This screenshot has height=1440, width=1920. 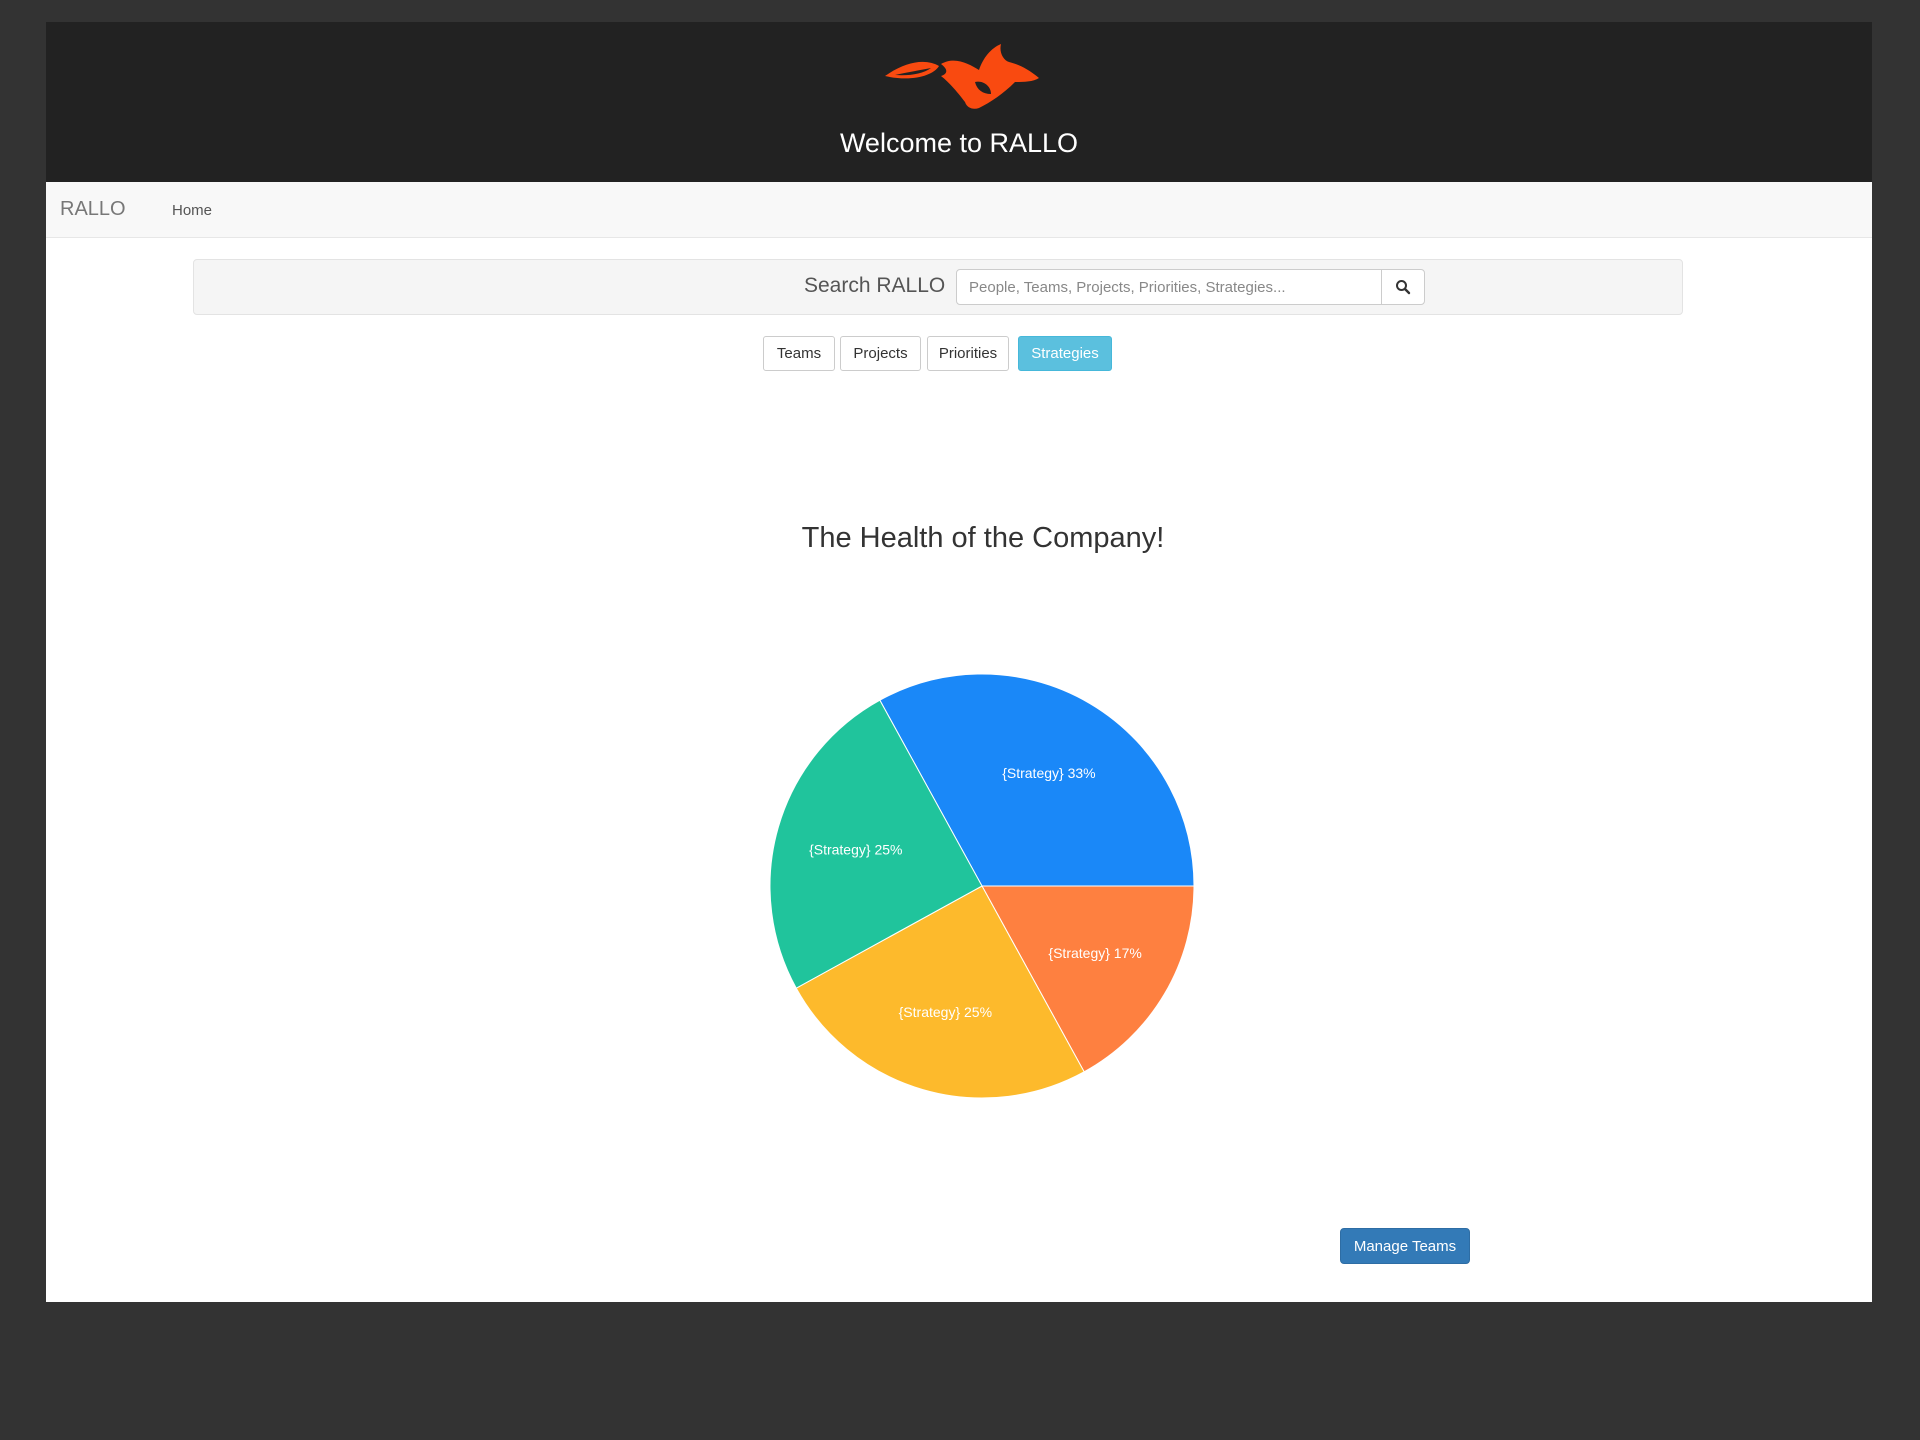 What do you see at coordinates (1169, 287) in the screenshot?
I see `search-input` at bounding box center [1169, 287].